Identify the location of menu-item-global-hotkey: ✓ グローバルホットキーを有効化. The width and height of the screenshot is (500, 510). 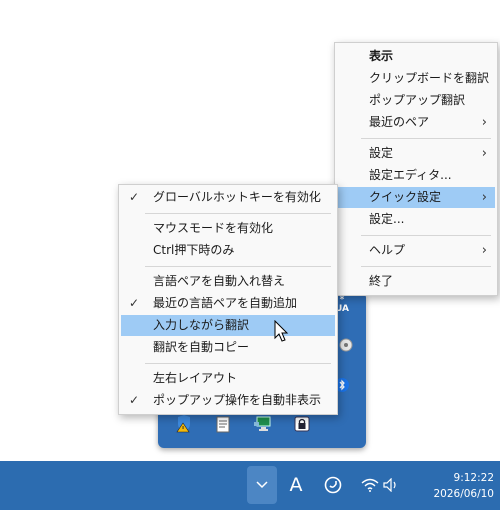
(228, 197).